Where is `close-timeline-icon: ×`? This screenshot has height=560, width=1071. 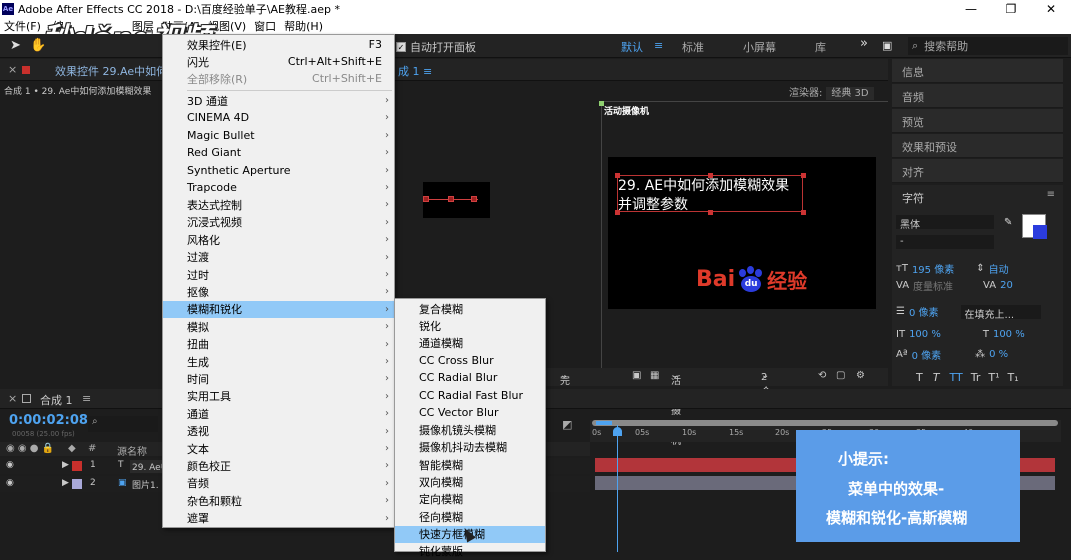 close-timeline-icon: × is located at coordinates (12, 398).